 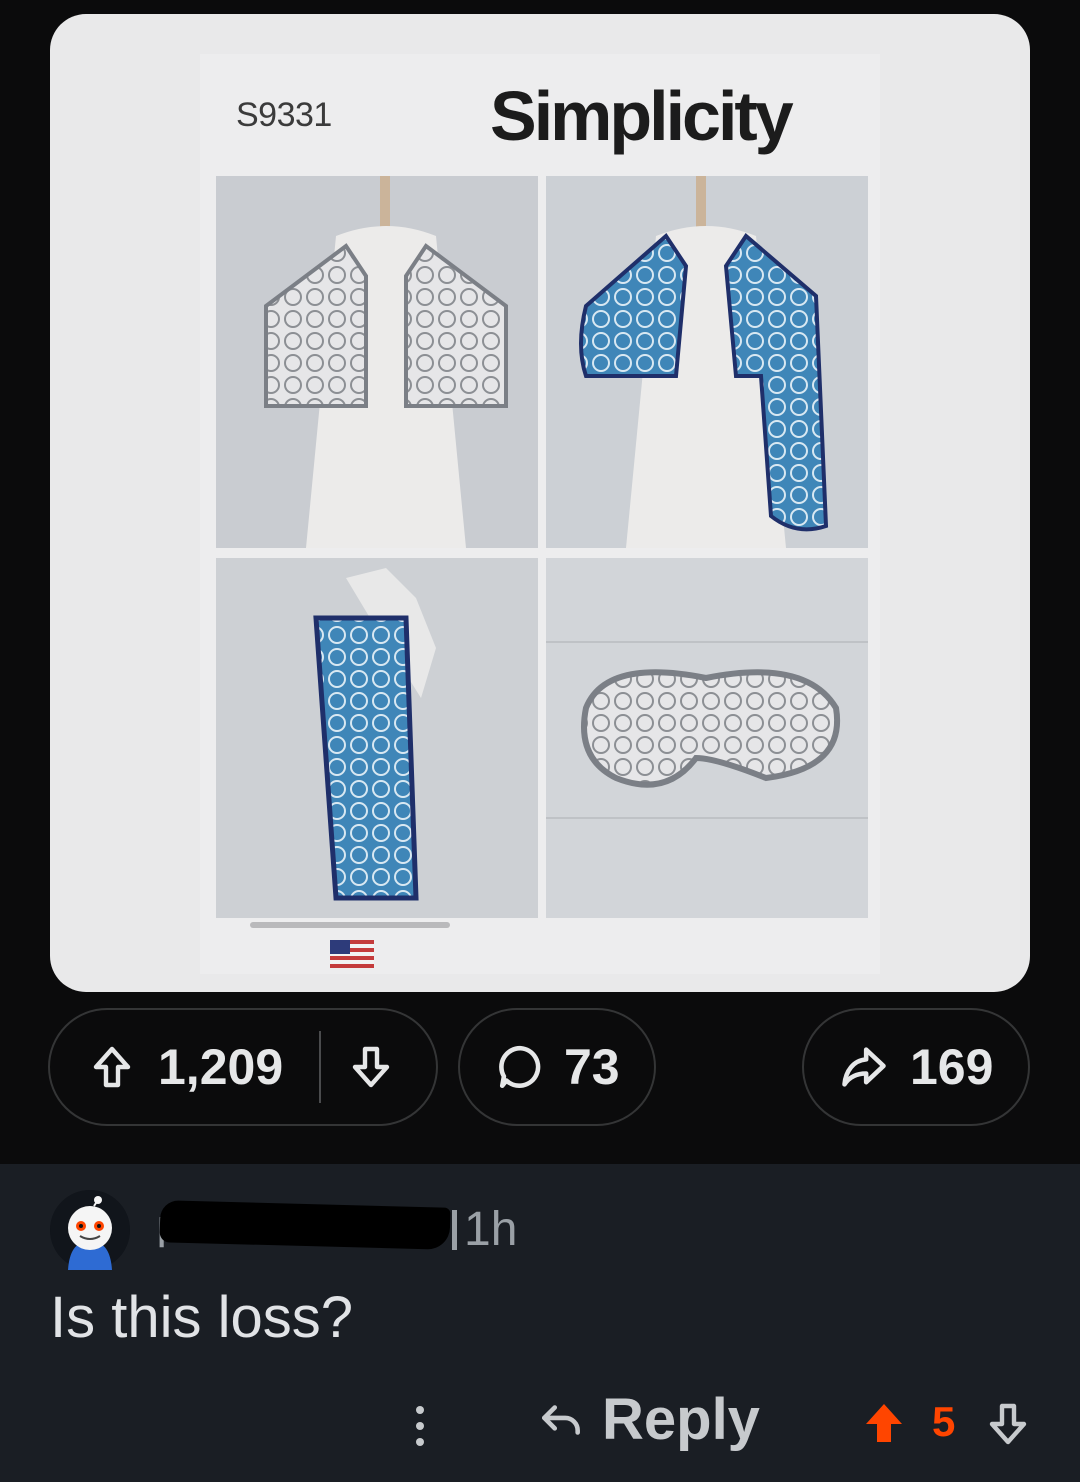 I want to click on photo-eye-mask, so click(x=707, y=738).